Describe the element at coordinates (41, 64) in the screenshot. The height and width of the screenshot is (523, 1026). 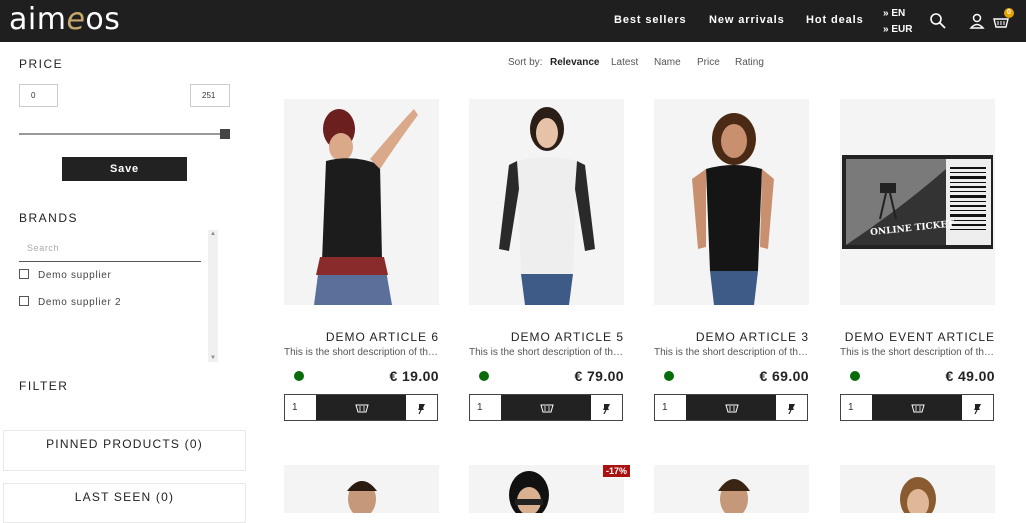
I see `price-title: PRICE` at that location.